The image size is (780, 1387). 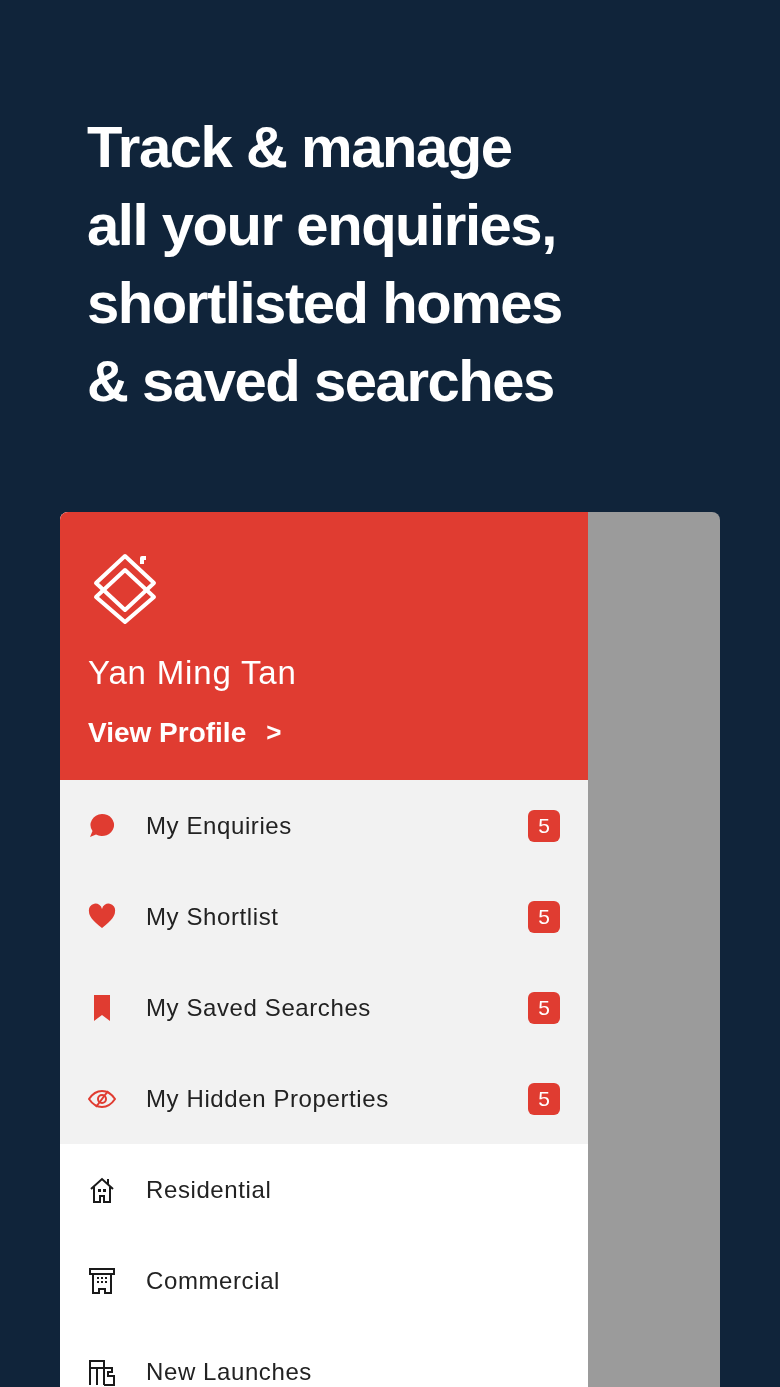 I want to click on office-building-icon, so click(x=102, y=1280).